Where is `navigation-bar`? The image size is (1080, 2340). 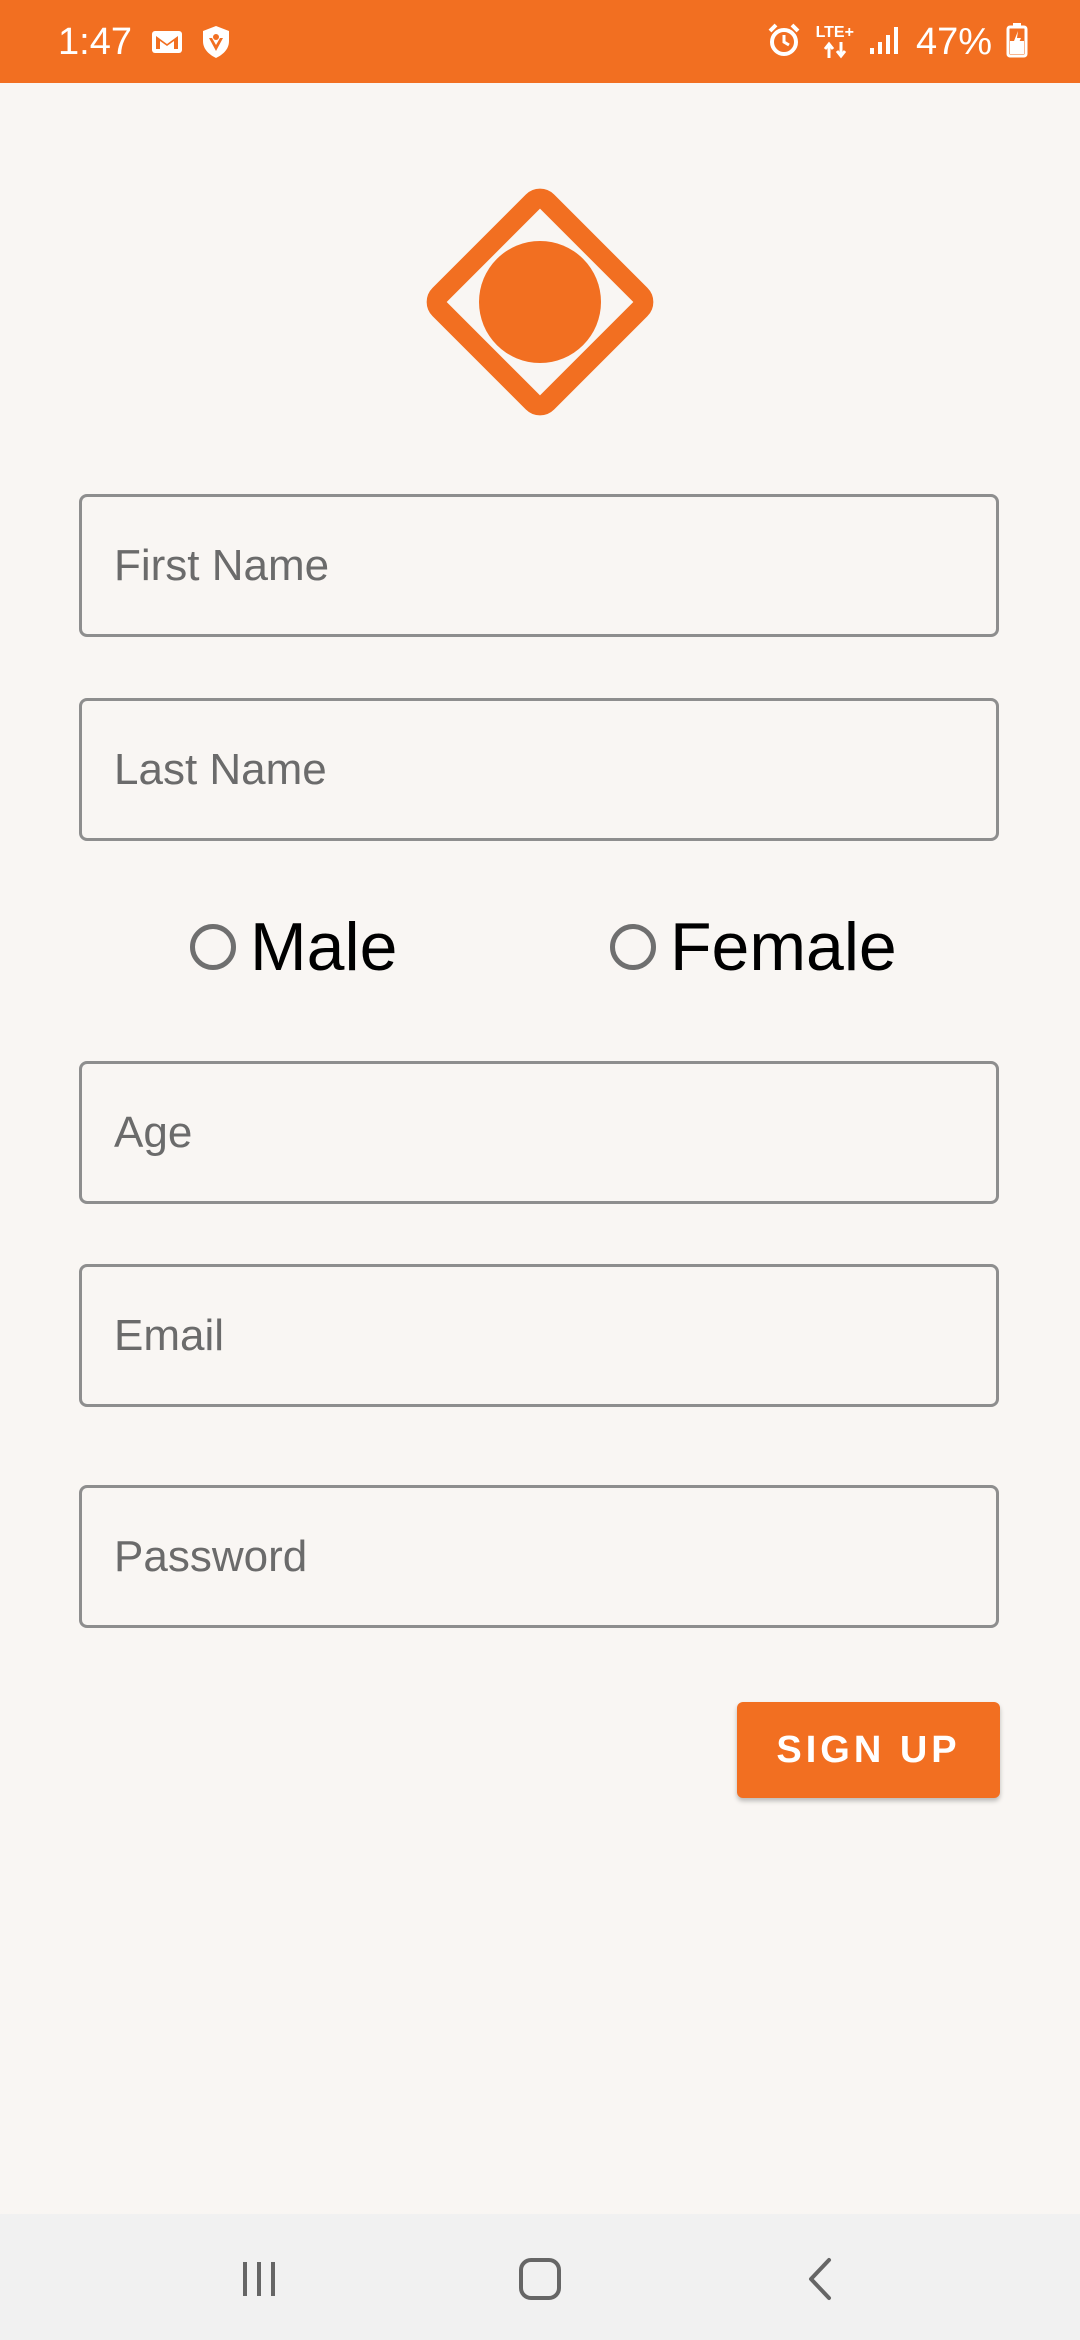
navigation-bar is located at coordinates (540, 2277).